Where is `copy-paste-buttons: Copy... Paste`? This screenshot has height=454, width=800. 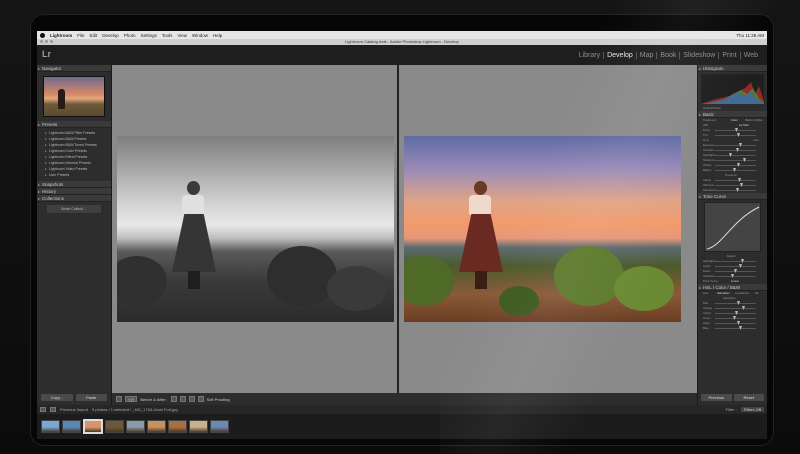 copy-paste-buttons: Copy... Paste is located at coordinates (74, 397).